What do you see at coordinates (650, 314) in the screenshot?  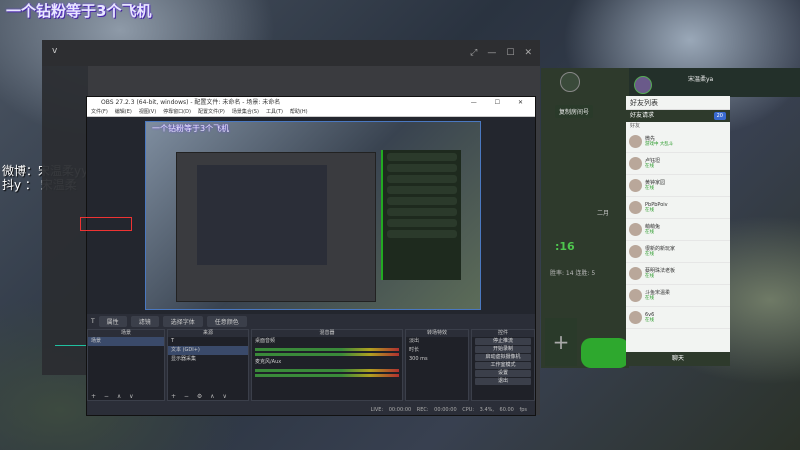 I see `friend-name: 6v6` at bounding box center [650, 314].